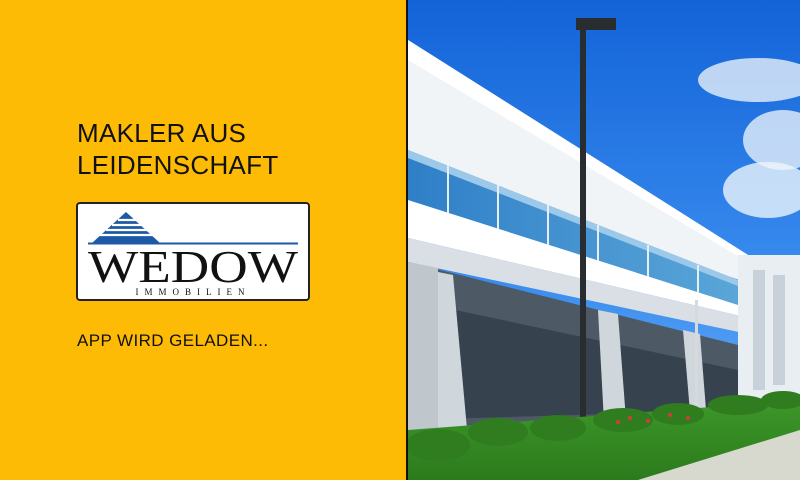 The width and height of the screenshot is (800, 480). Describe the element at coordinates (193, 266) in the screenshot. I see `logo-brand-text: WEDOW` at that location.